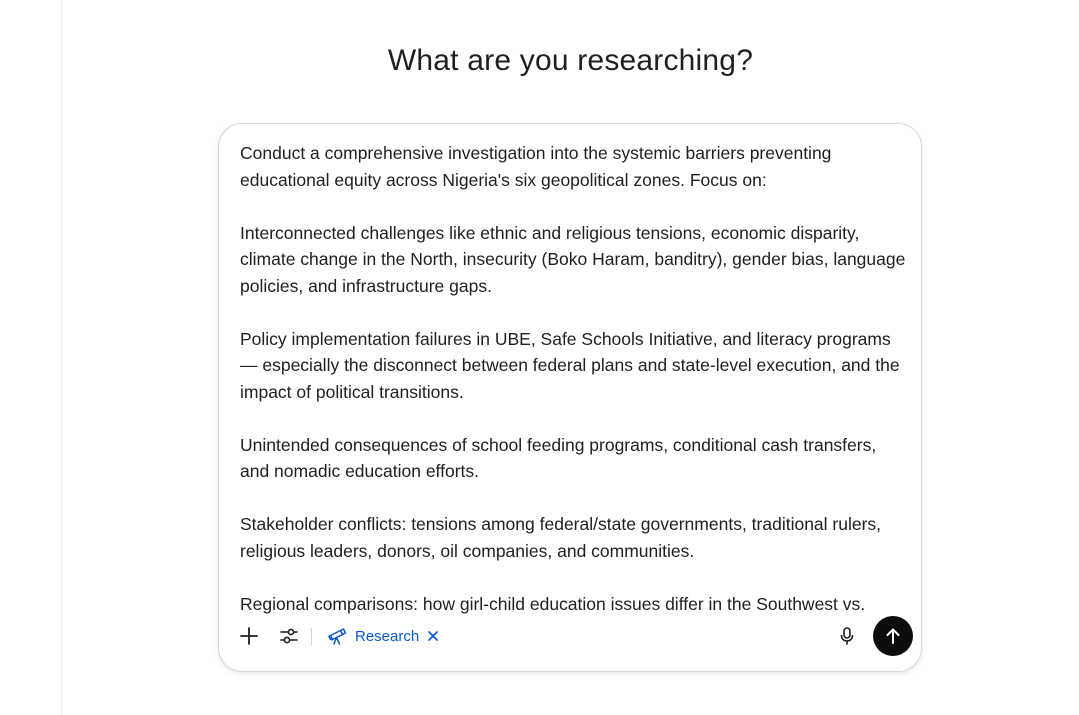 This screenshot has width=1079, height=715. I want to click on microphone-button, so click(847, 636).